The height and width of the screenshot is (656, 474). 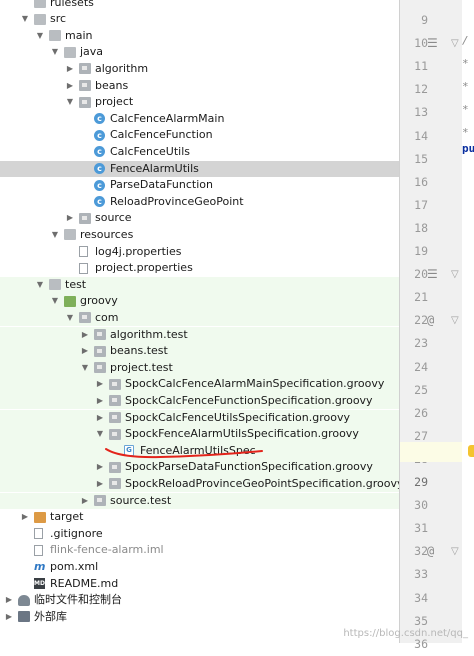 I want to click on tree-row: c CalcFenceFunction, so click(x=199, y=135).